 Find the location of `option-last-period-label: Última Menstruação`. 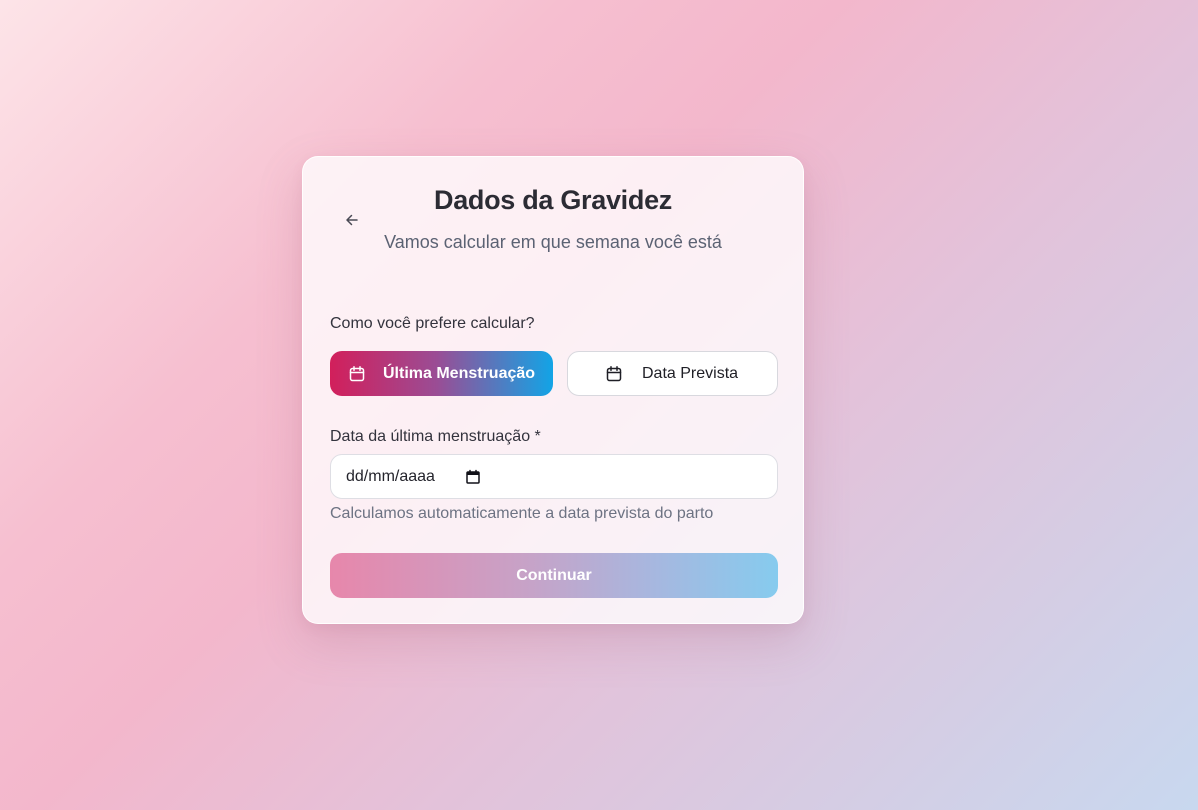

option-last-period-label: Última Menstruação is located at coordinates (459, 373).